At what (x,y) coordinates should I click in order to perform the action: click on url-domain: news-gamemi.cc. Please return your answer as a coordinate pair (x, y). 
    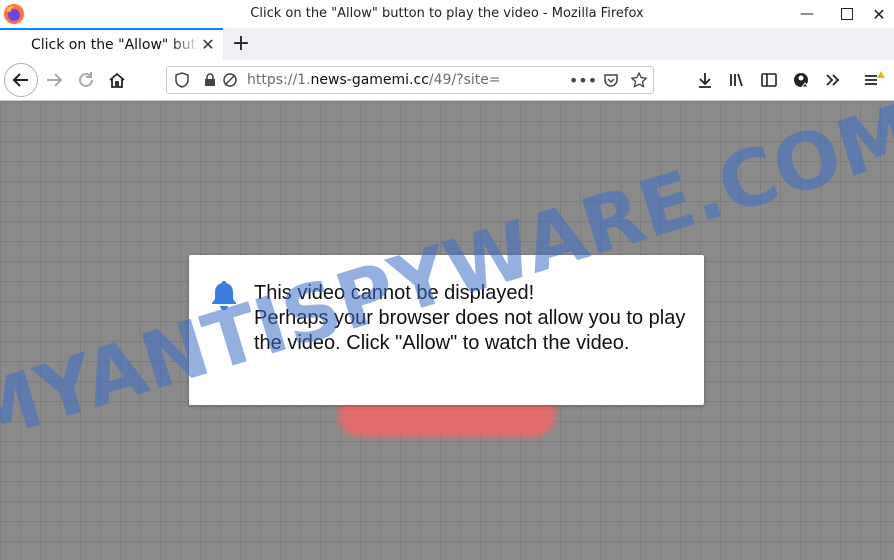
    Looking at the image, I should click on (369, 80).